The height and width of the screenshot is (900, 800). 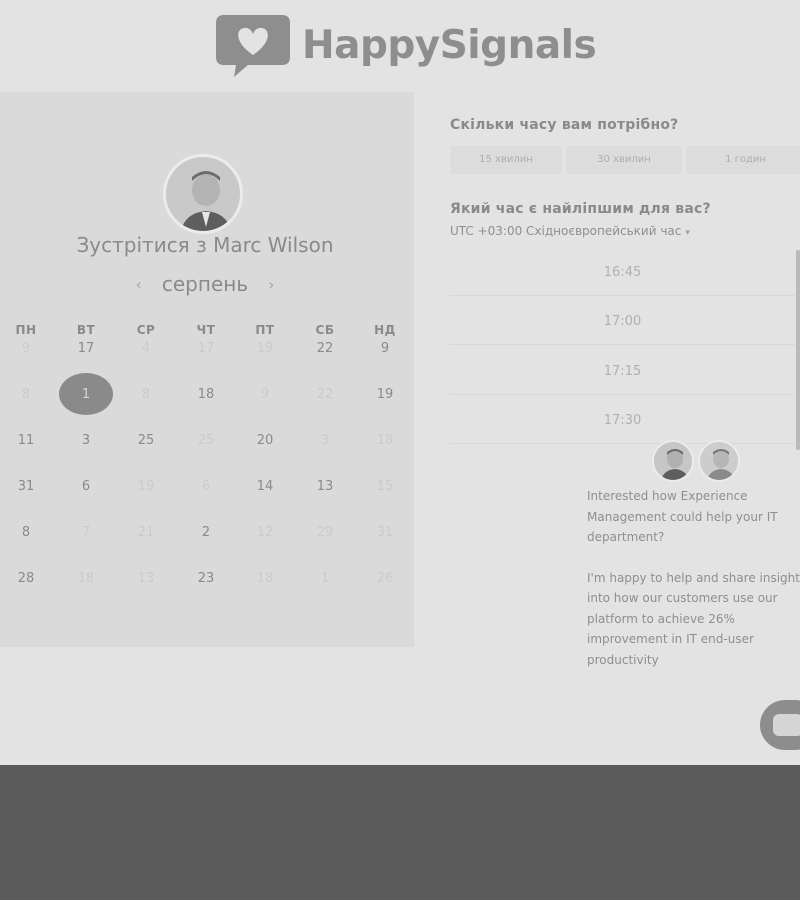 What do you see at coordinates (265, 330) in the screenshot?
I see `weekday-header: ПТ` at bounding box center [265, 330].